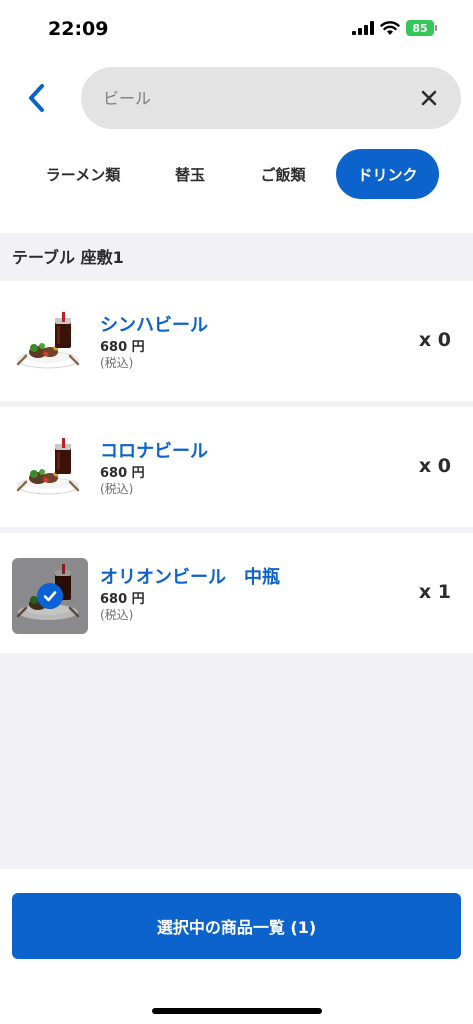 Image resolution: width=473 pixels, height=1024 pixels. Describe the element at coordinates (236, 256) in the screenshot. I see `section-header: テーブル 座敷1` at that location.